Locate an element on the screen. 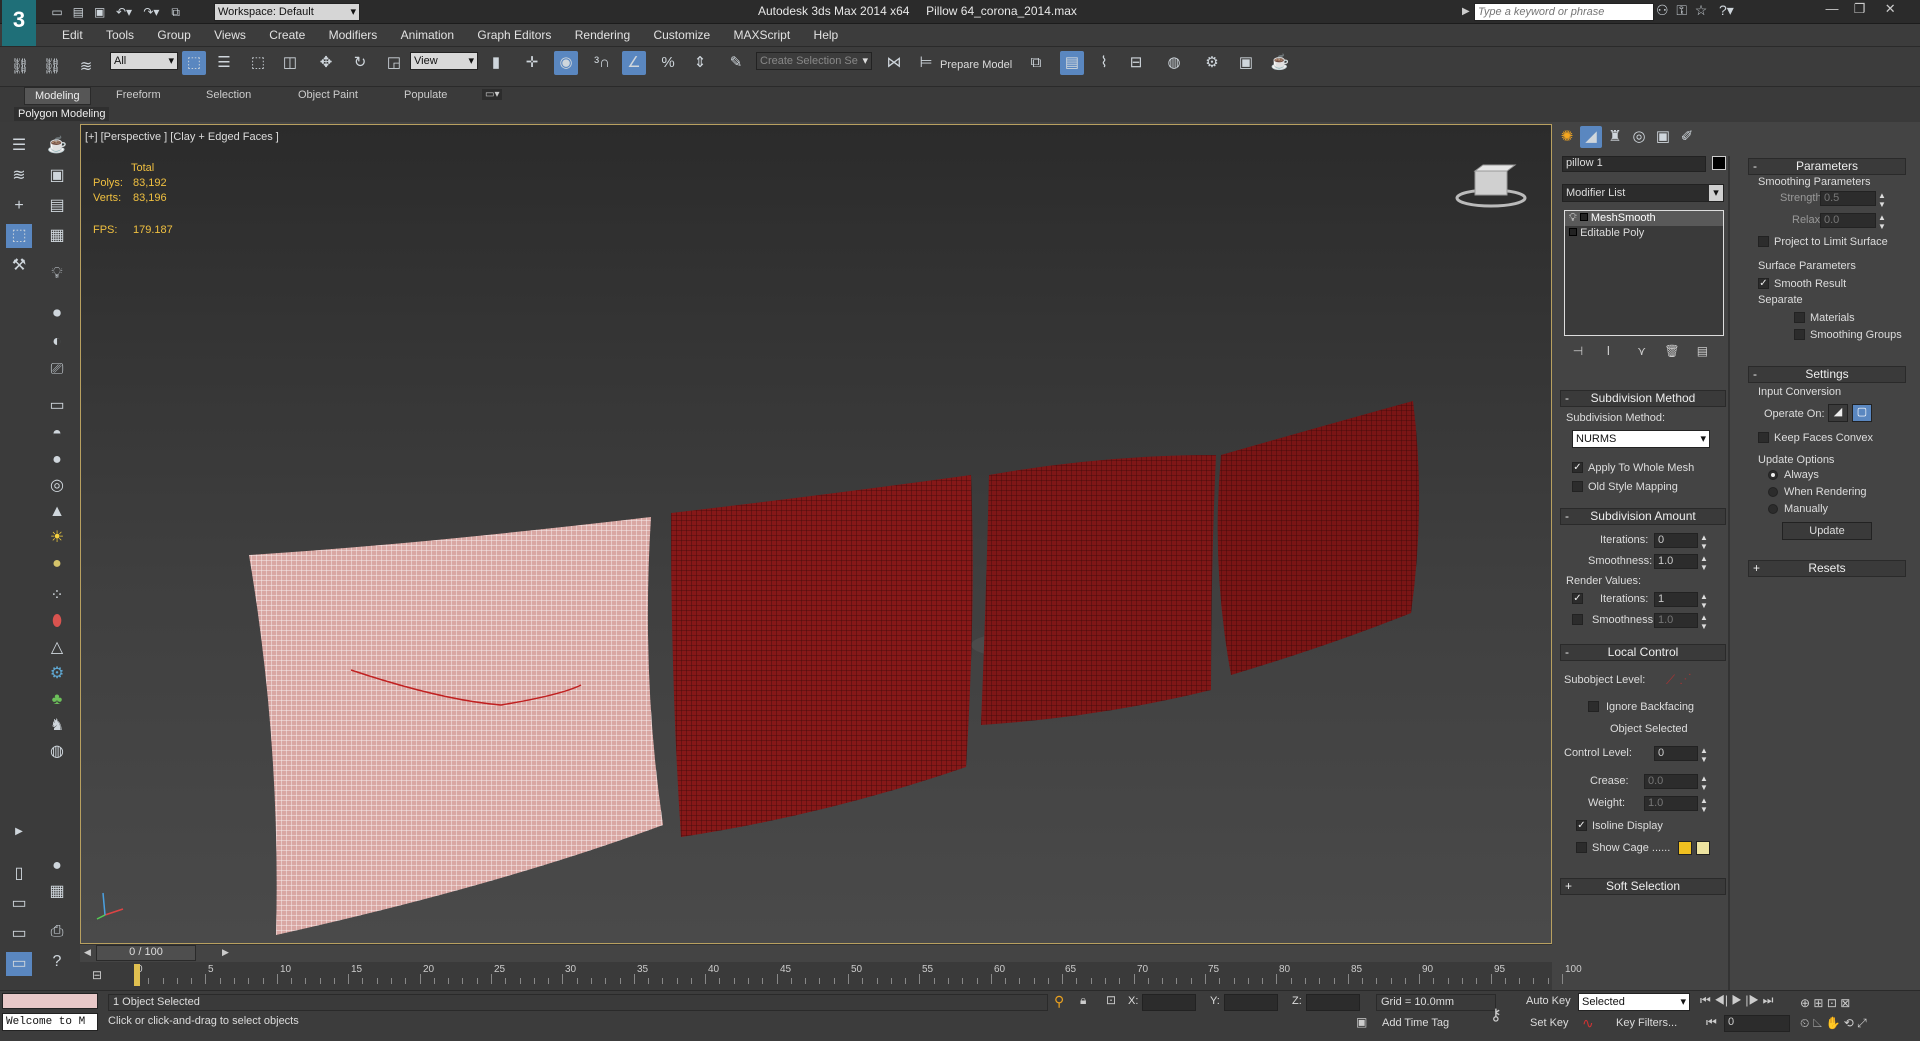  menu-animation: Animation is located at coordinates (427, 35).